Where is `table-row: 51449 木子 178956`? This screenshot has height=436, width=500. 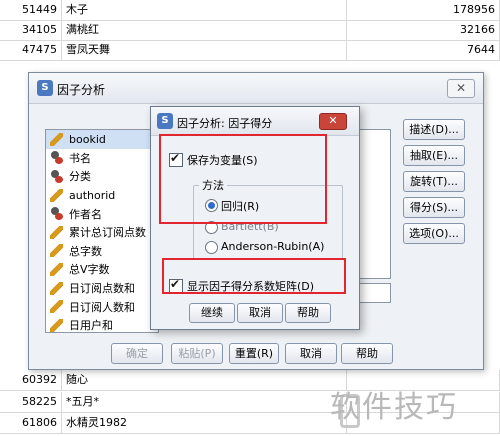 table-row: 51449 木子 178956 is located at coordinates (250, 10).